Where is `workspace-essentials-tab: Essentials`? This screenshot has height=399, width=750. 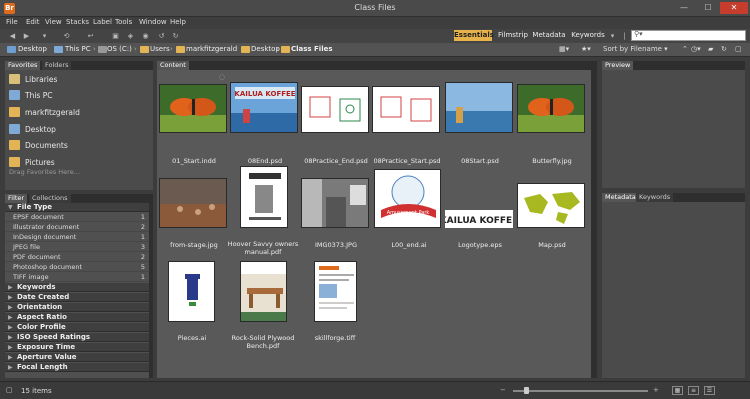
workspace-essentials-tab: Essentials is located at coordinates (474, 35).